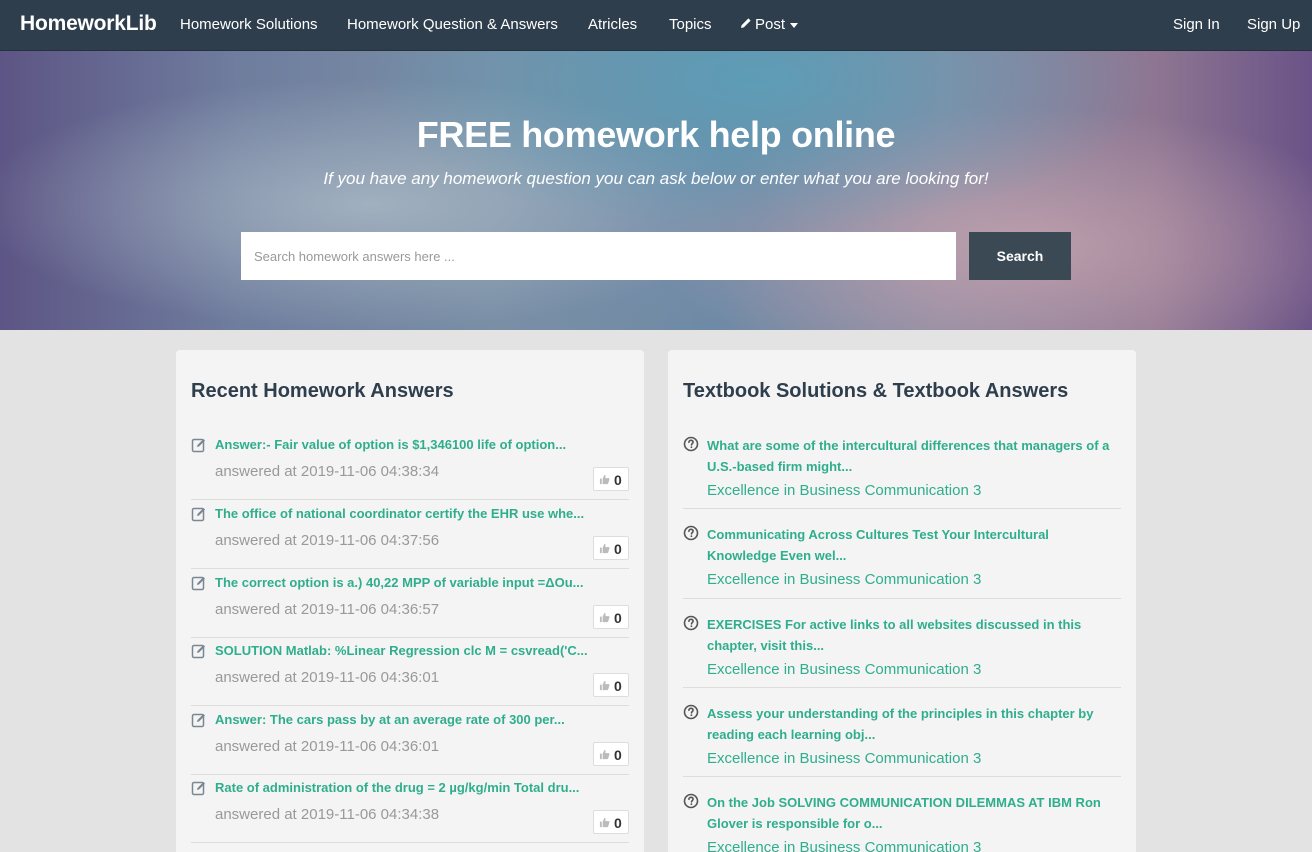  Describe the element at coordinates (794, 25) in the screenshot. I see `chevron-down-icon` at that location.